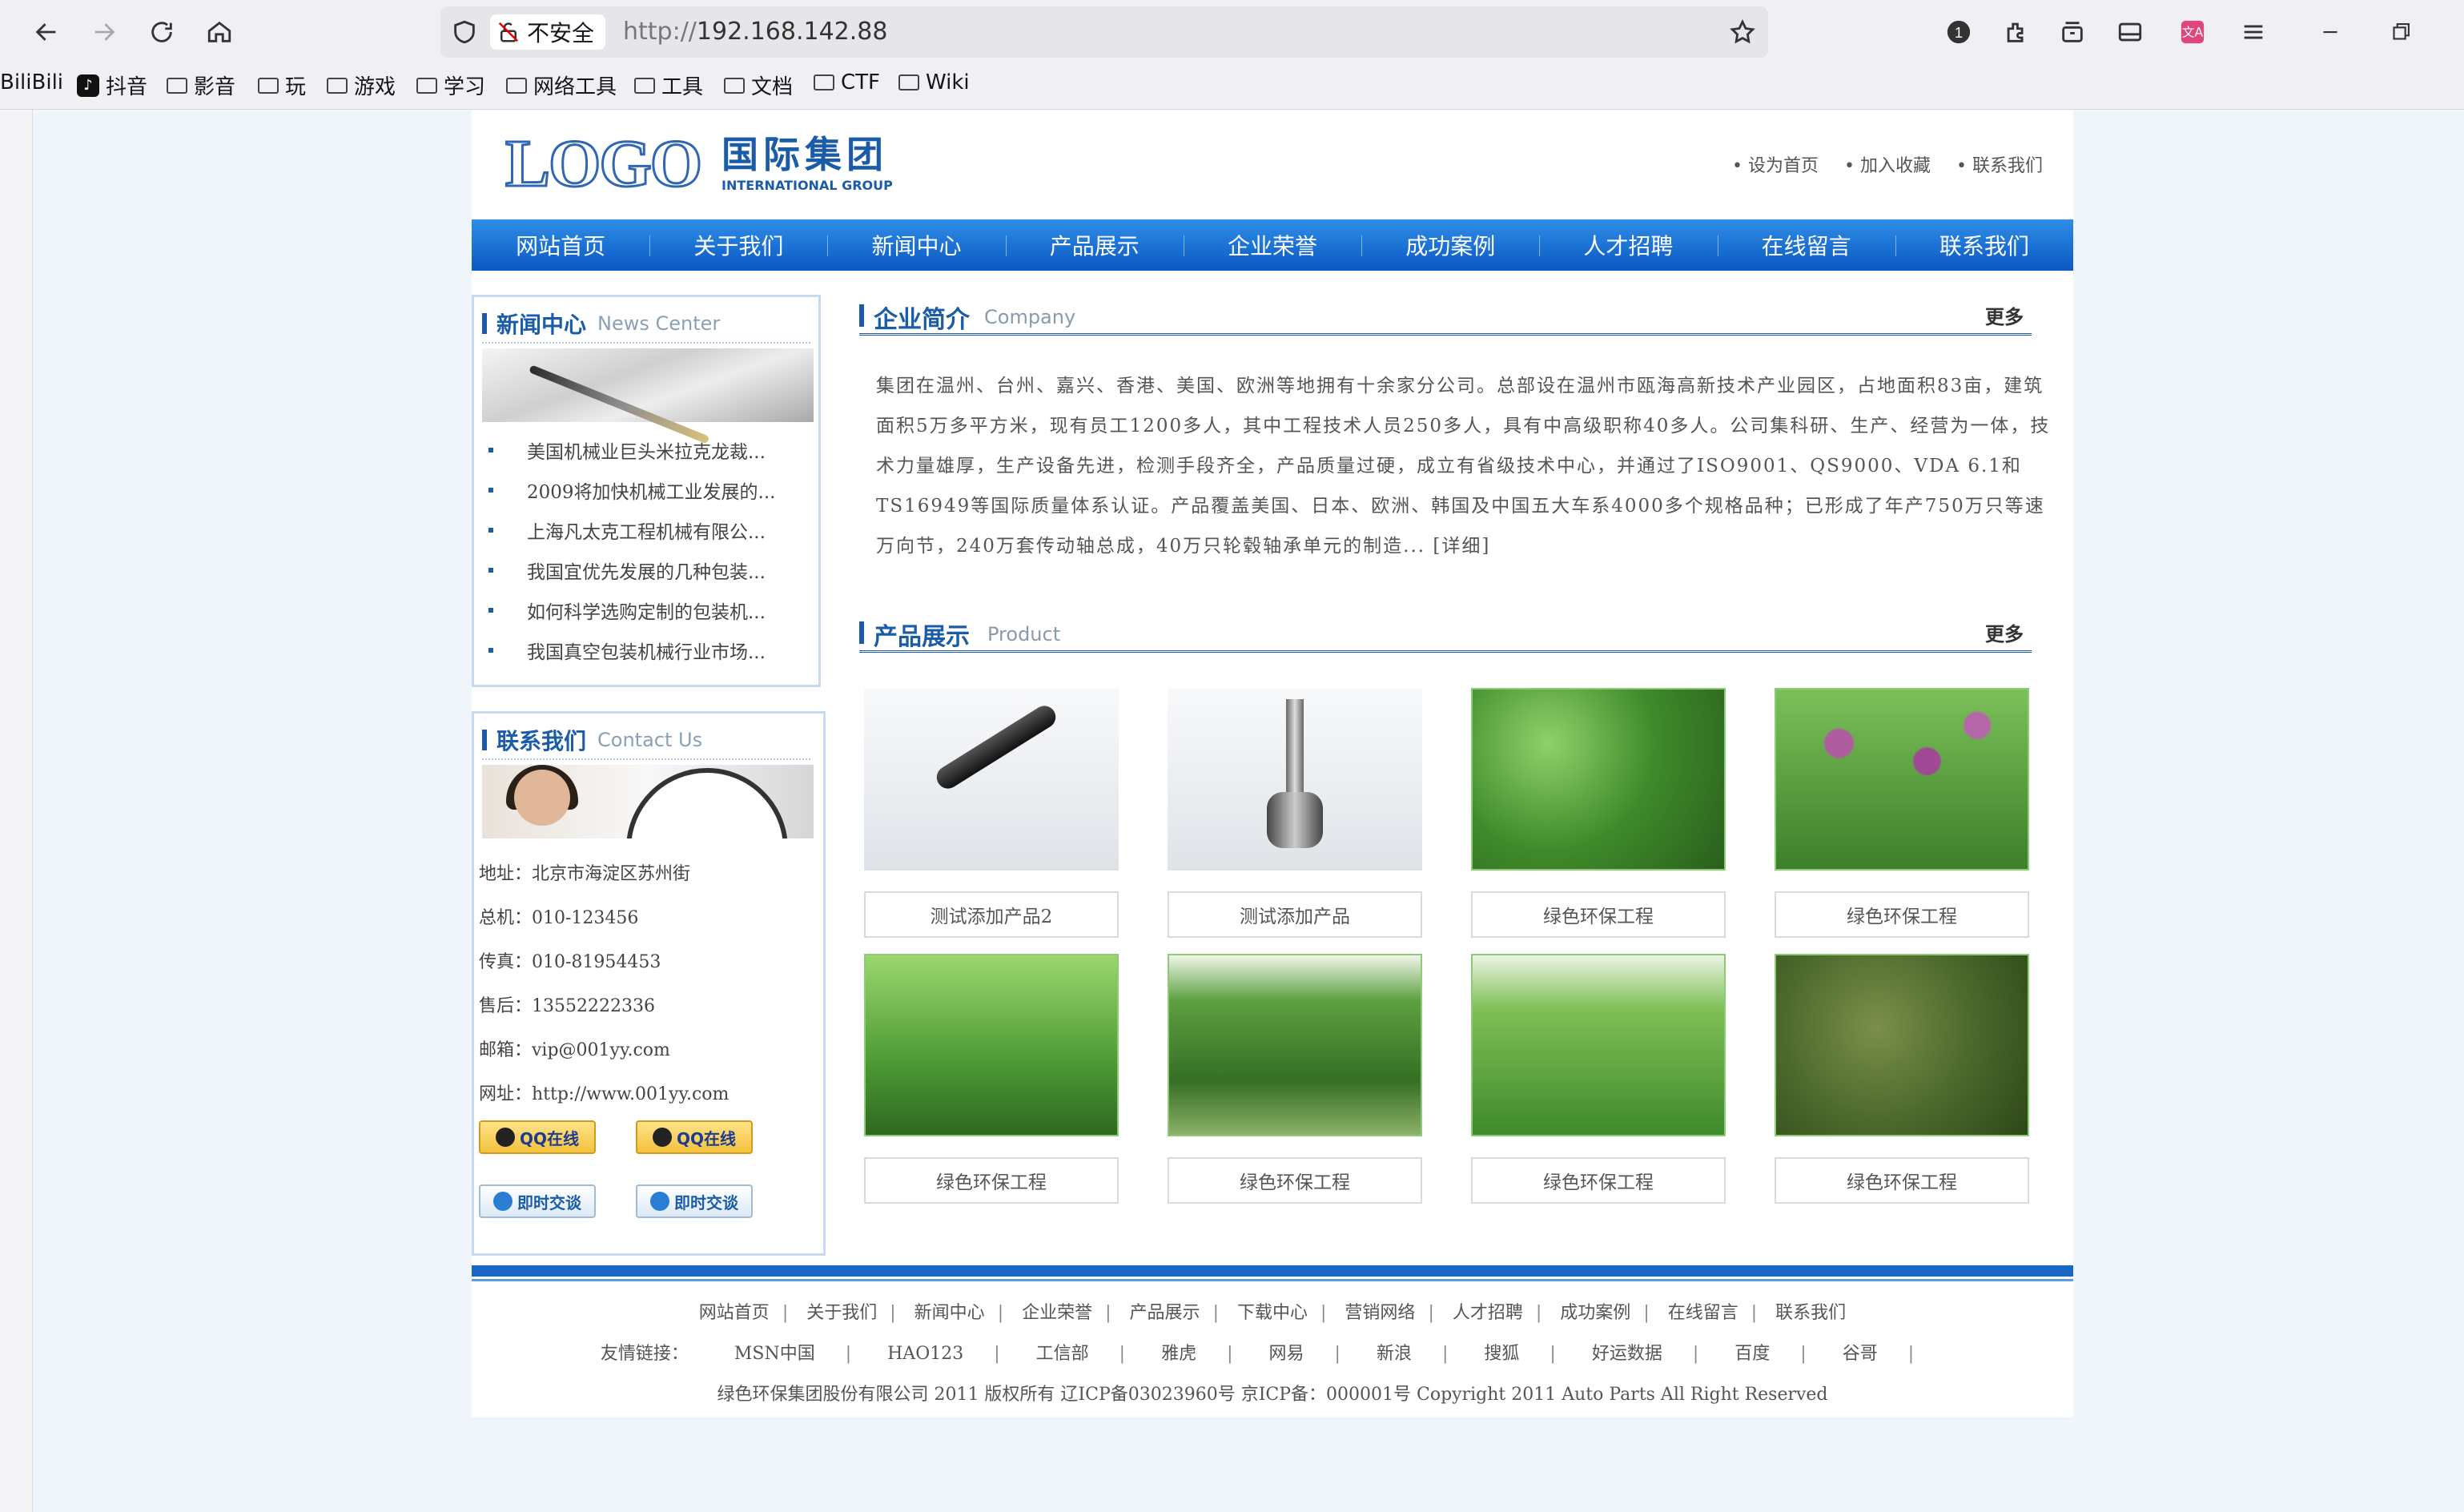 The height and width of the screenshot is (1512, 2464). I want to click on footer-link: 新闻中心, so click(949, 1313).